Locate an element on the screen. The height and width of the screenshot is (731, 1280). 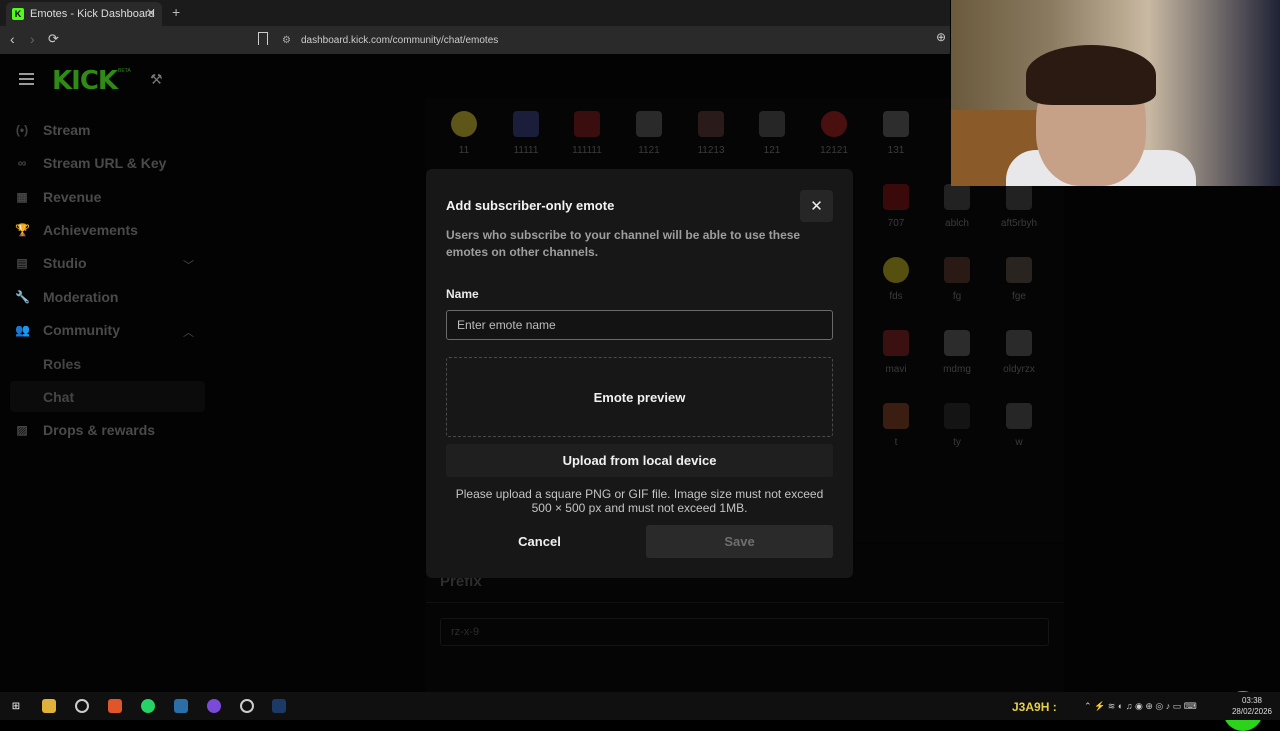
emote-label: oldyrzx is located at coordinates (1019, 369).